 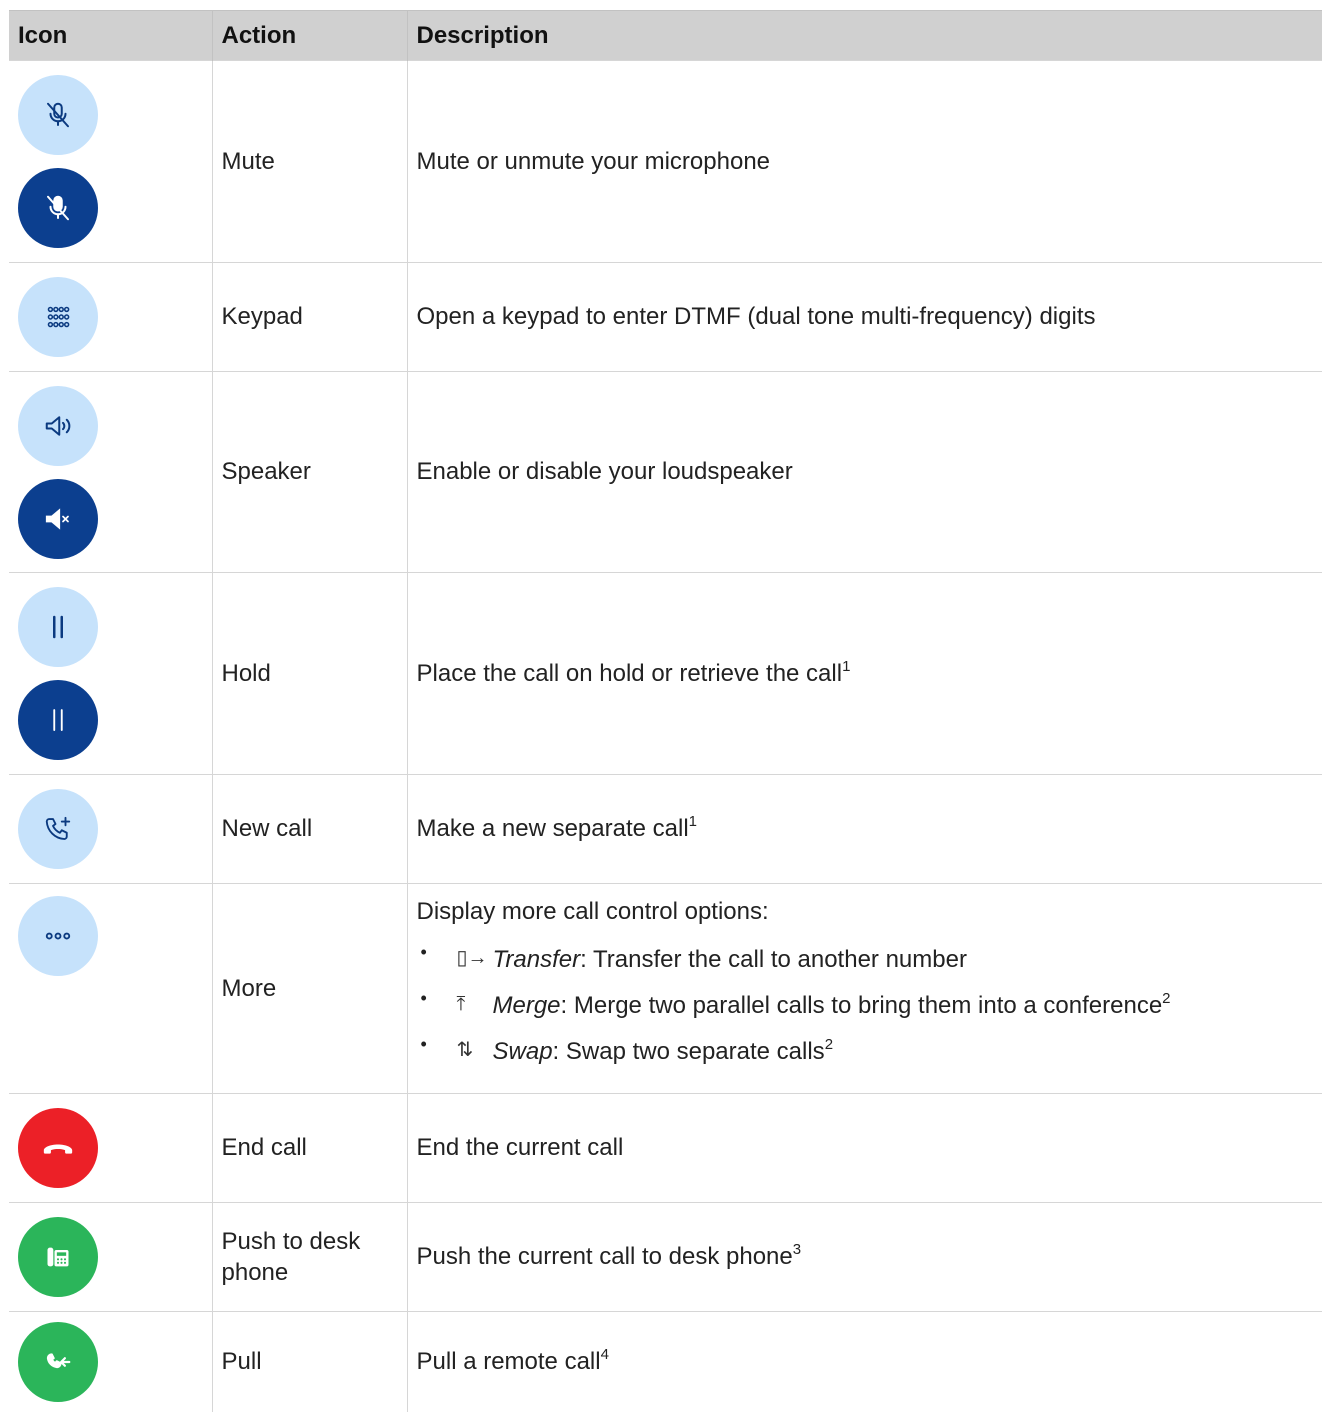 I want to click on description-cell: Push the current call to desk phone3, so click(x=864, y=1257).